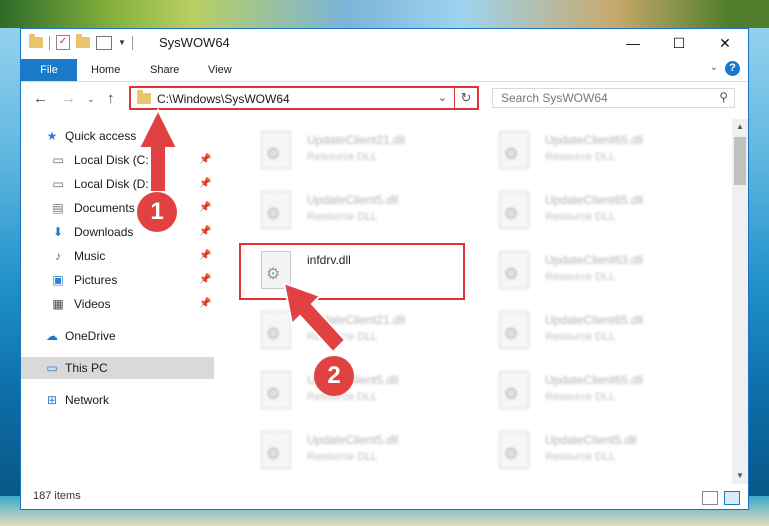  Describe the element at coordinates (314, 317) in the screenshot. I see `arrow-2-shape` at that location.